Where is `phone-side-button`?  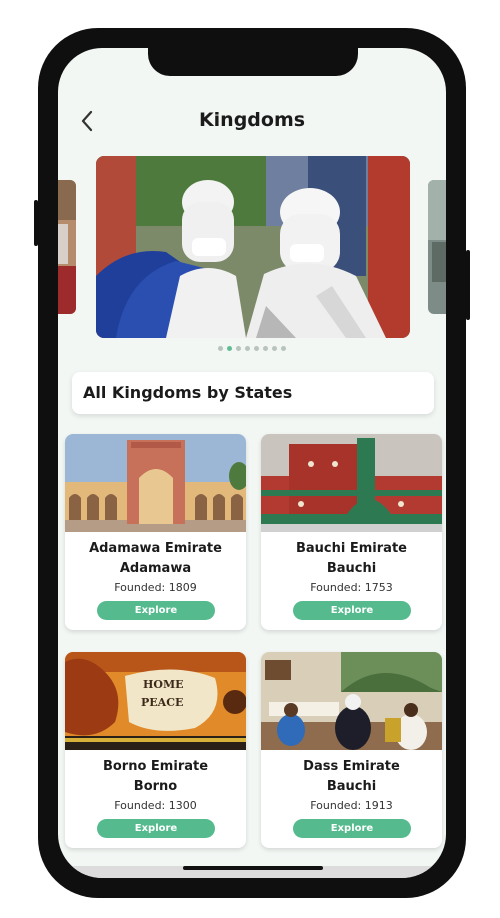
phone-side-button is located at coordinates (468, 285).